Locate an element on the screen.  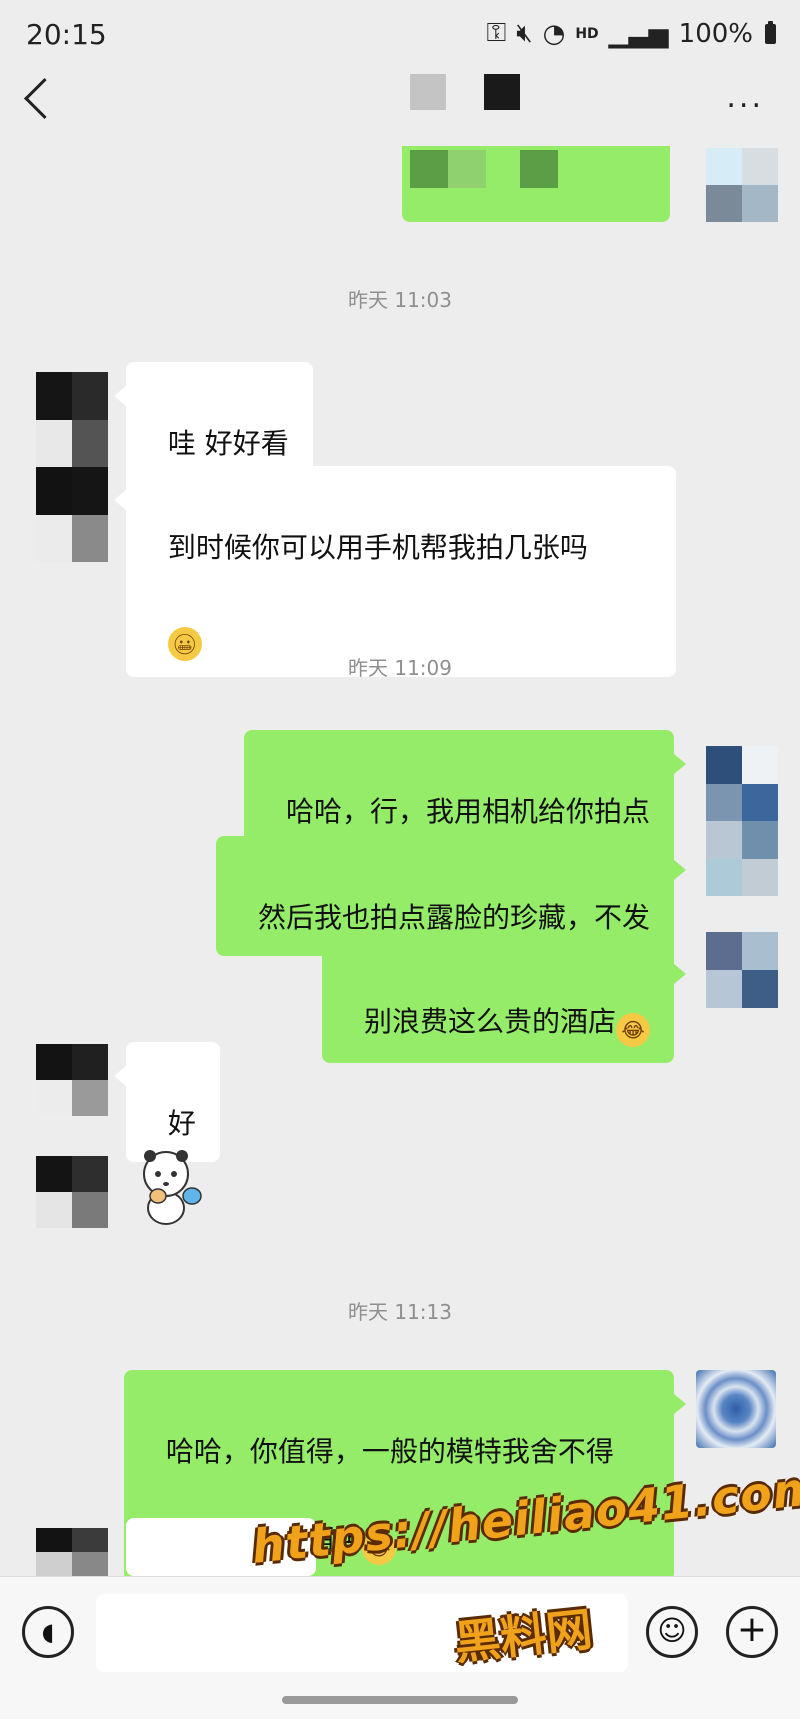
message-text: 哈哈，行，我用相机给你拍点 is located at coordinates (467, 811).